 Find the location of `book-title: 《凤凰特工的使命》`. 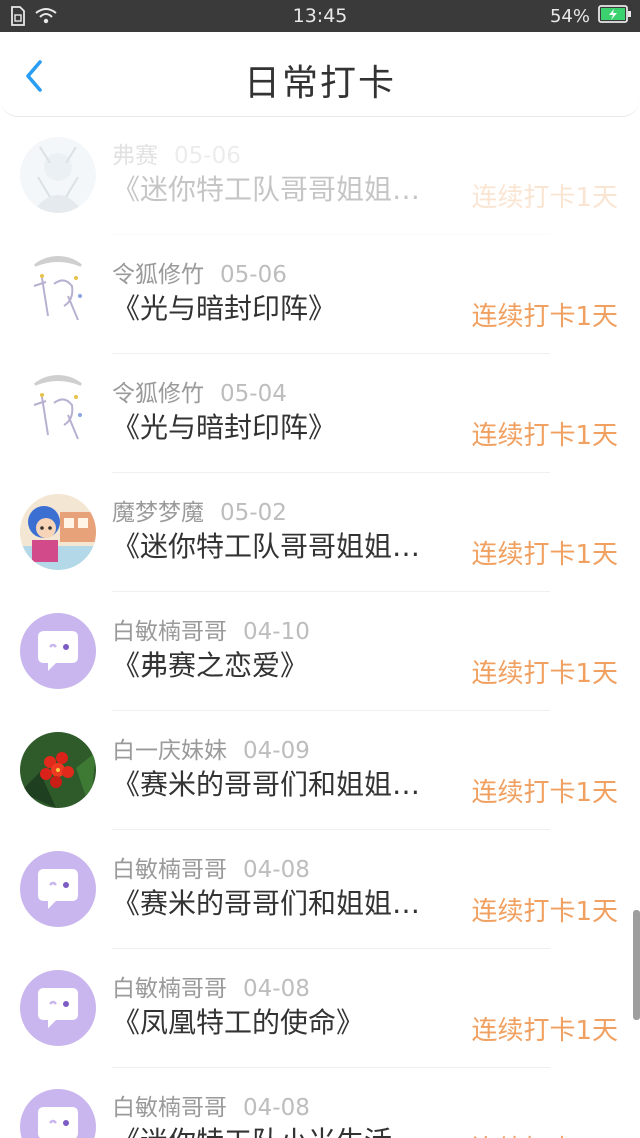

book-title: 《凤凰特工的使命》 is located at coordinates (238, 1022).